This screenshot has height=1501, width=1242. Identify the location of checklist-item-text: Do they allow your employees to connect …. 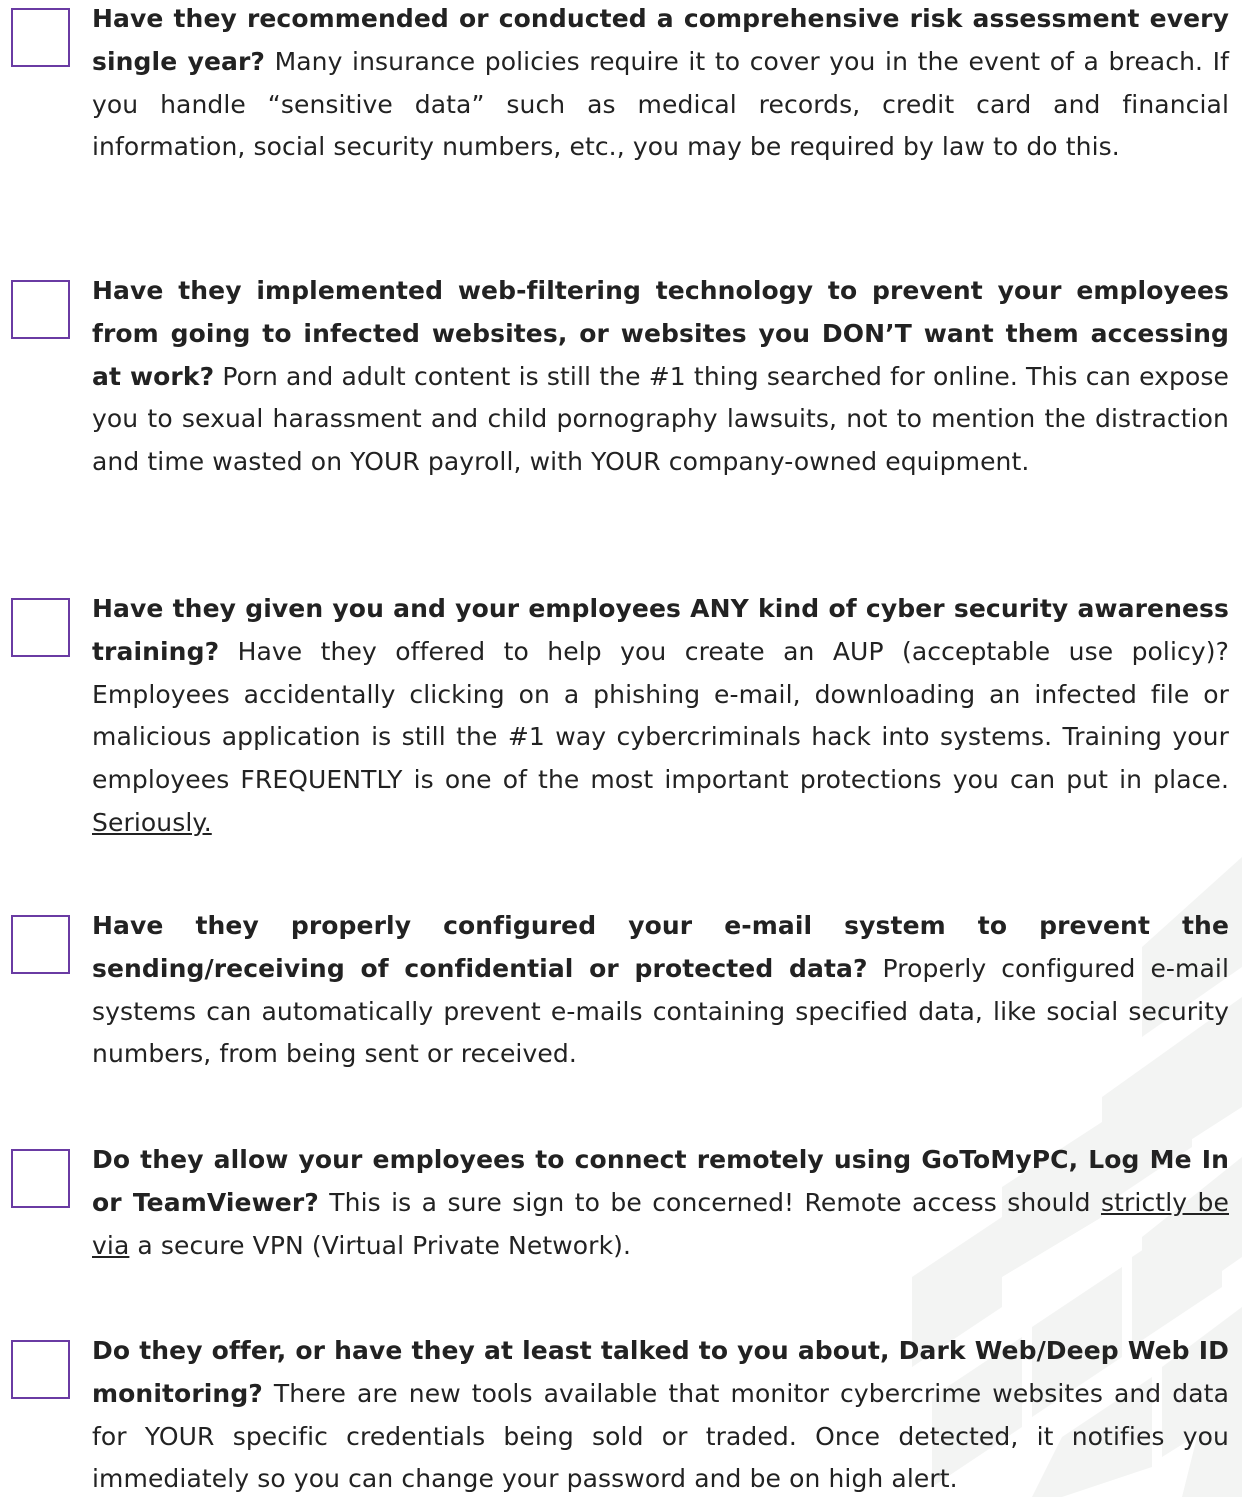
(660, 1203).